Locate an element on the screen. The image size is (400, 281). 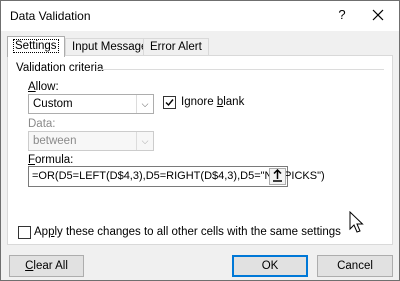
tab-input-message-label: Input Message is located at coordinates (110, 47).